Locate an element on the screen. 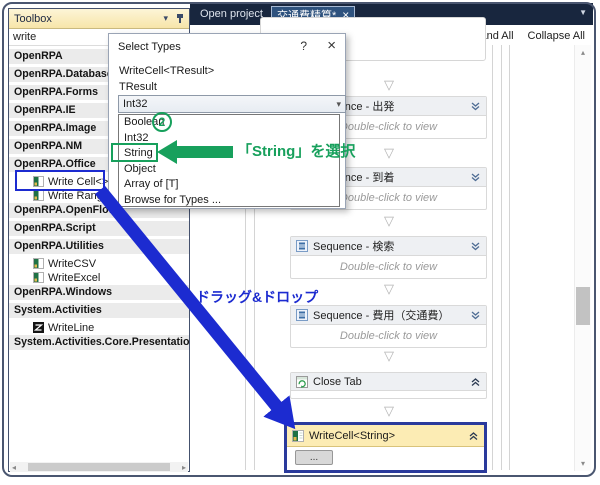  canvas-right-border is located at coordinates (492, 257).